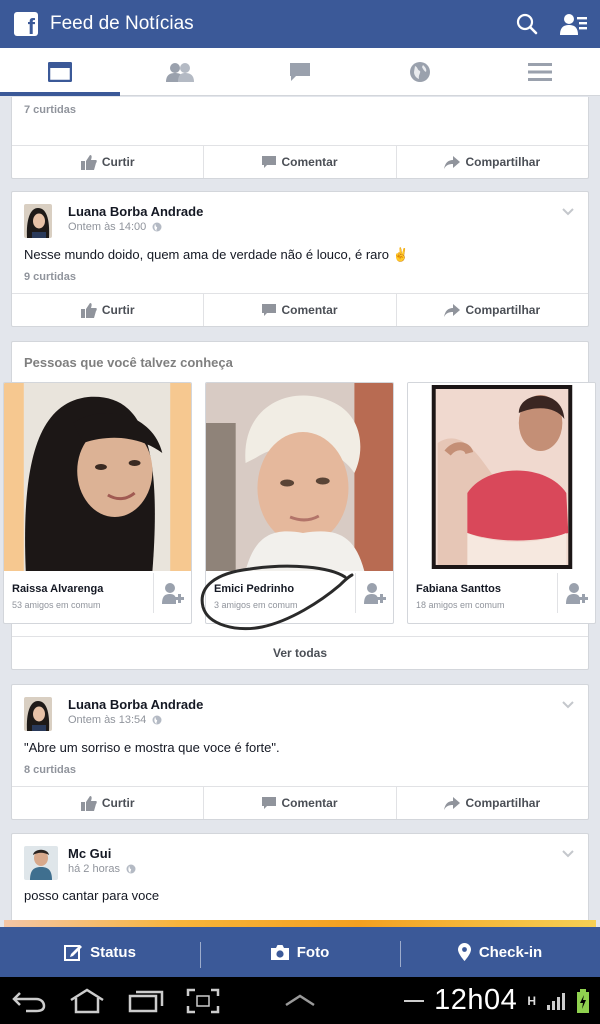  Describe the element at coordinates (29, 1001) in the screenshot. I see `back-icon` at that location.